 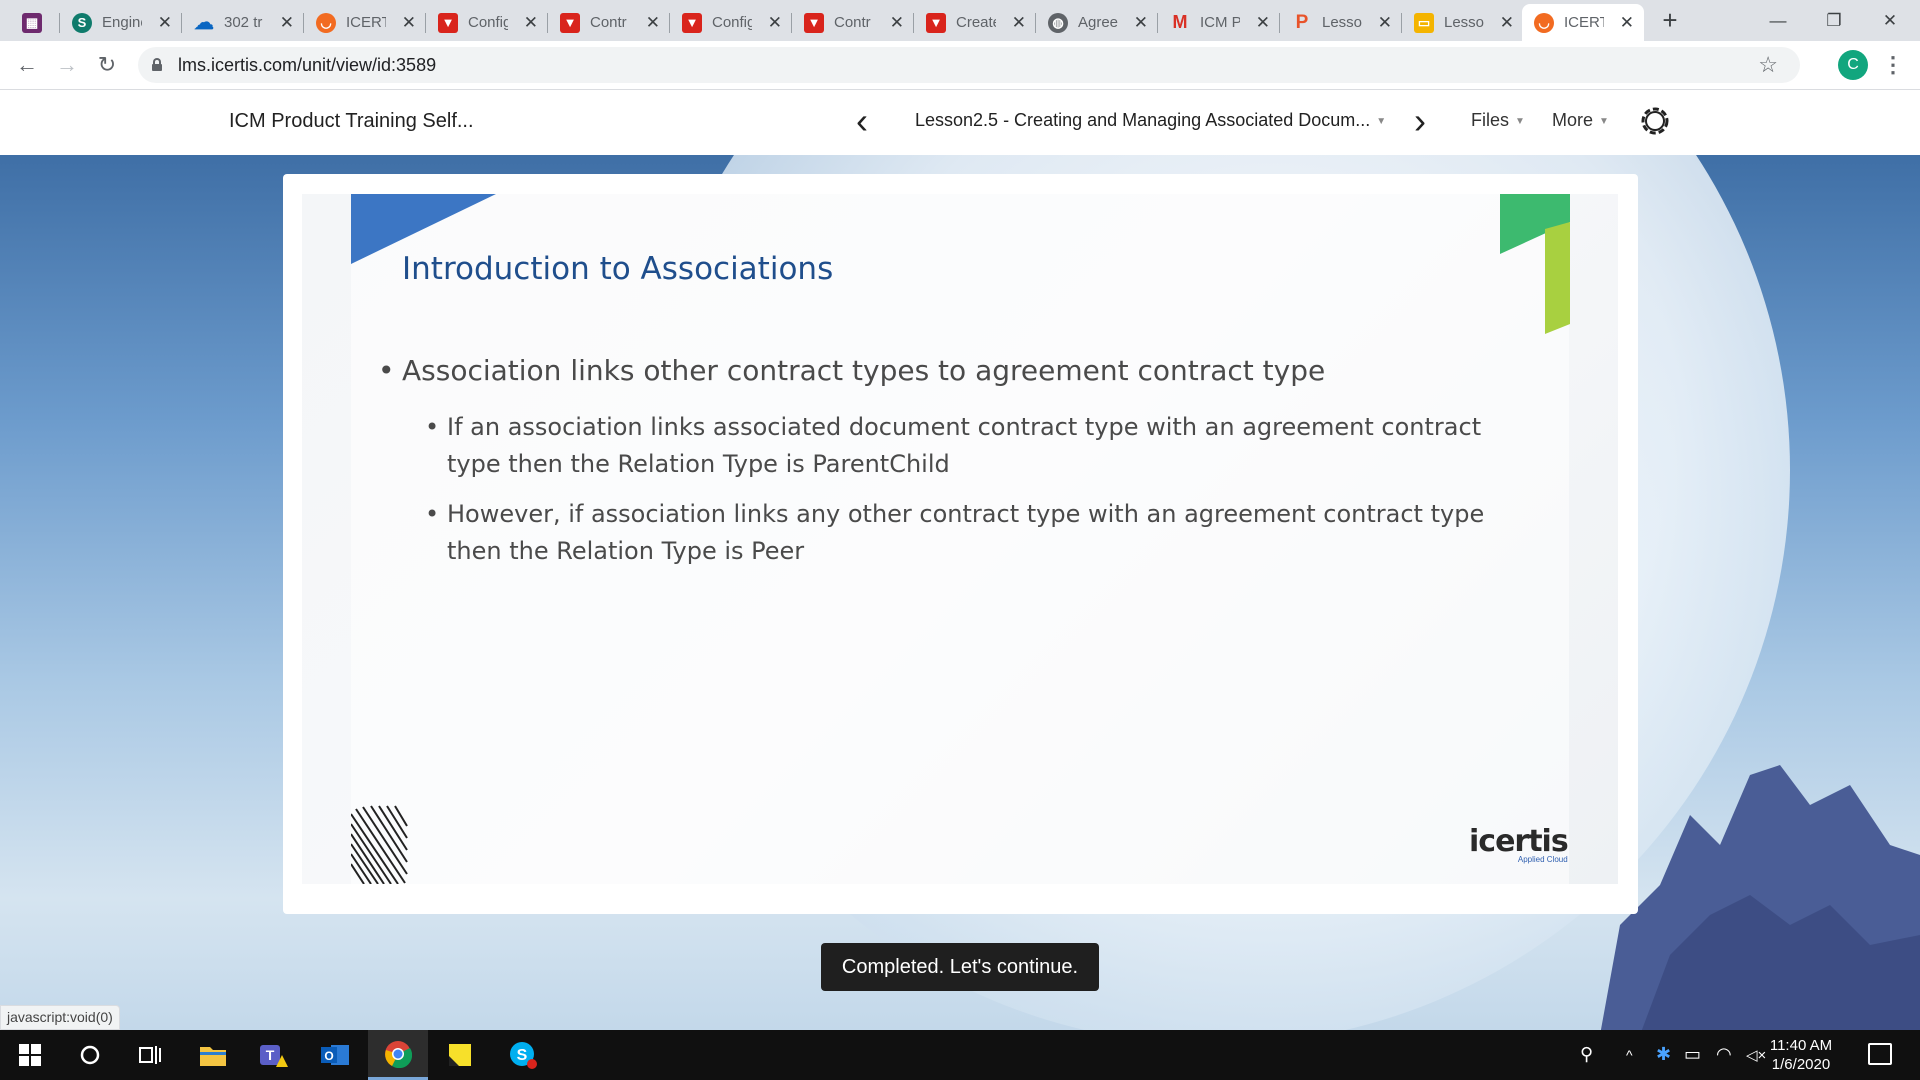 What do you see at coordinates (853, 22) in the screenshot?
I see `tab-contr-2: ▼ Contr ✕` at bounding box center [853, 22].